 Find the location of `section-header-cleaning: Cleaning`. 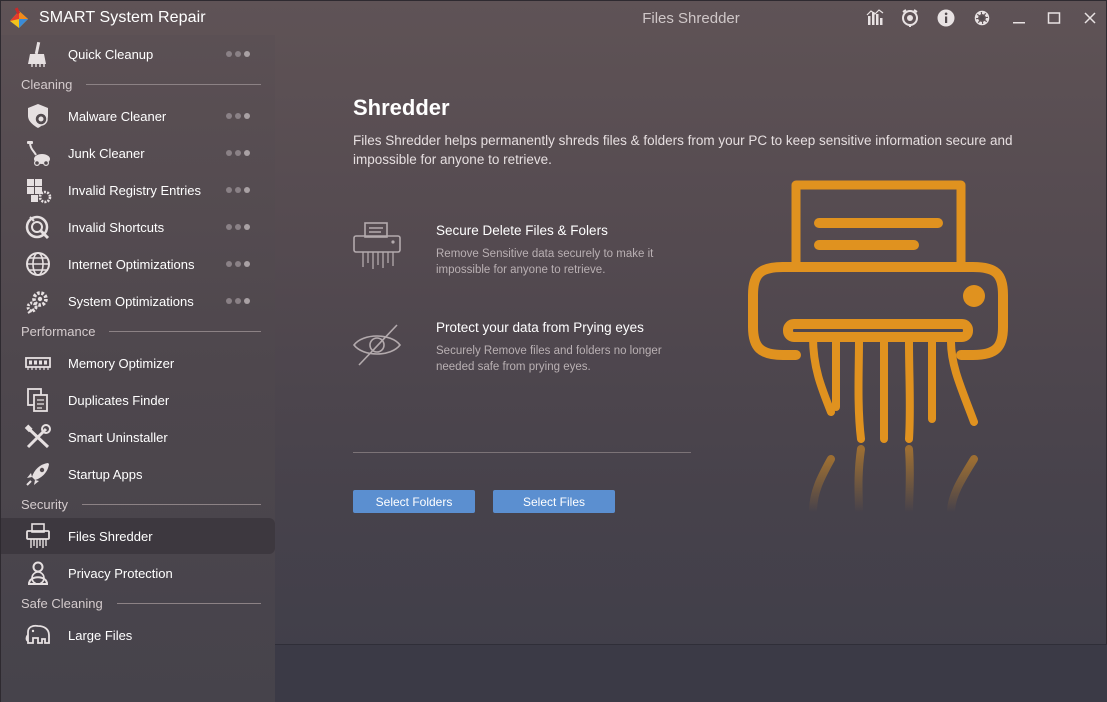

section-header-cleaning: Cleaning is located at coordinates (141, 84).